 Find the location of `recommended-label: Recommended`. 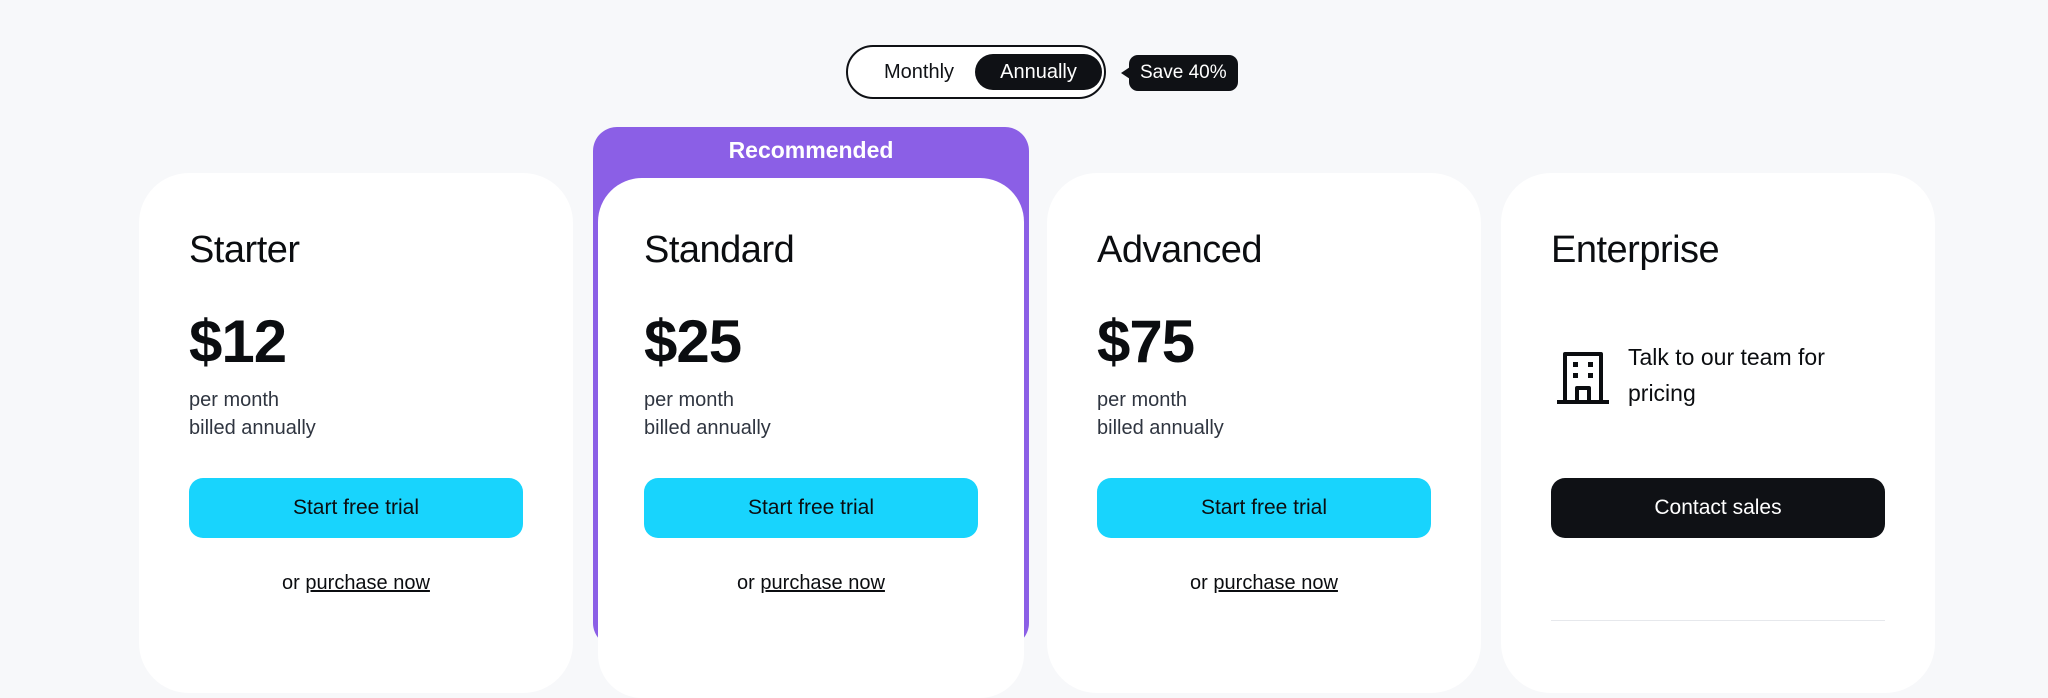

recommended-label: Recommended is located at coordinates (811, 150).